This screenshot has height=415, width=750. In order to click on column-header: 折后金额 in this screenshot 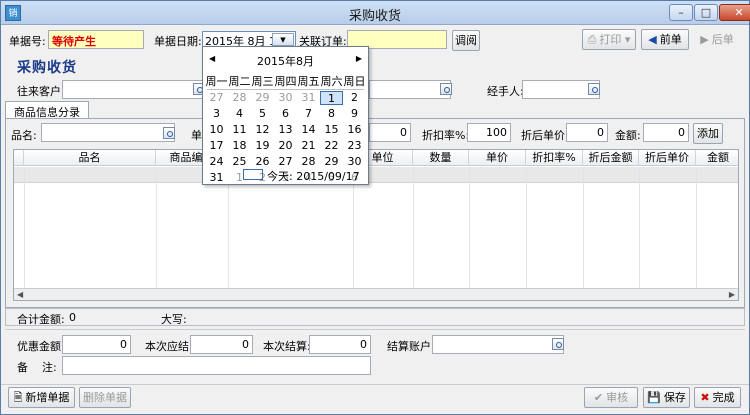, I will do `click(611, 158)`.